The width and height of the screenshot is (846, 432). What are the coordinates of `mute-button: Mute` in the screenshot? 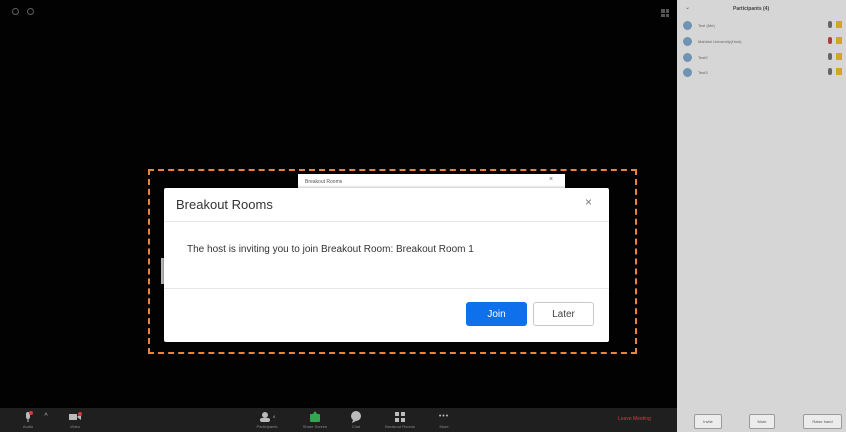 It's located at (762, 421).